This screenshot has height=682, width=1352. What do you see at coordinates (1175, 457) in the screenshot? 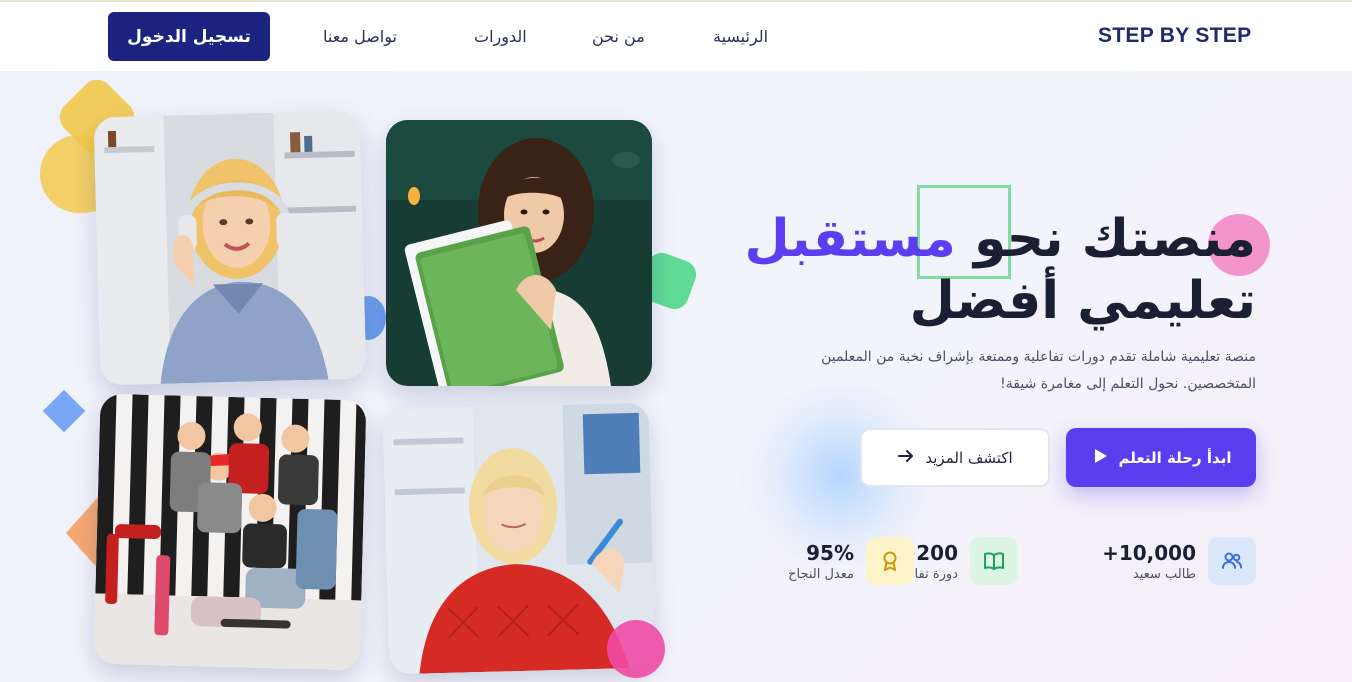
I see `start-learning-label: ابدأ رحلة التعلم` at bounding box center [1175, 457].